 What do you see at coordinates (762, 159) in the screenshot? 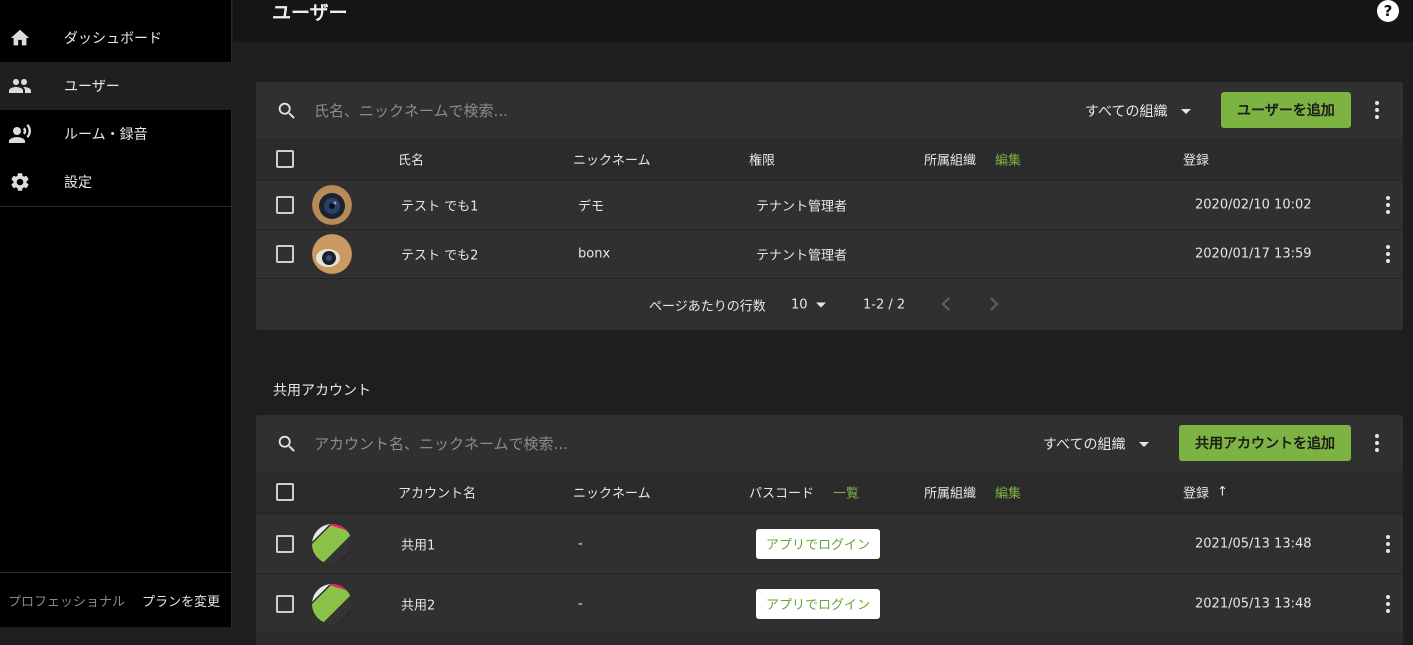
I see `col-role: 権限` at bounding box center [762, 159].